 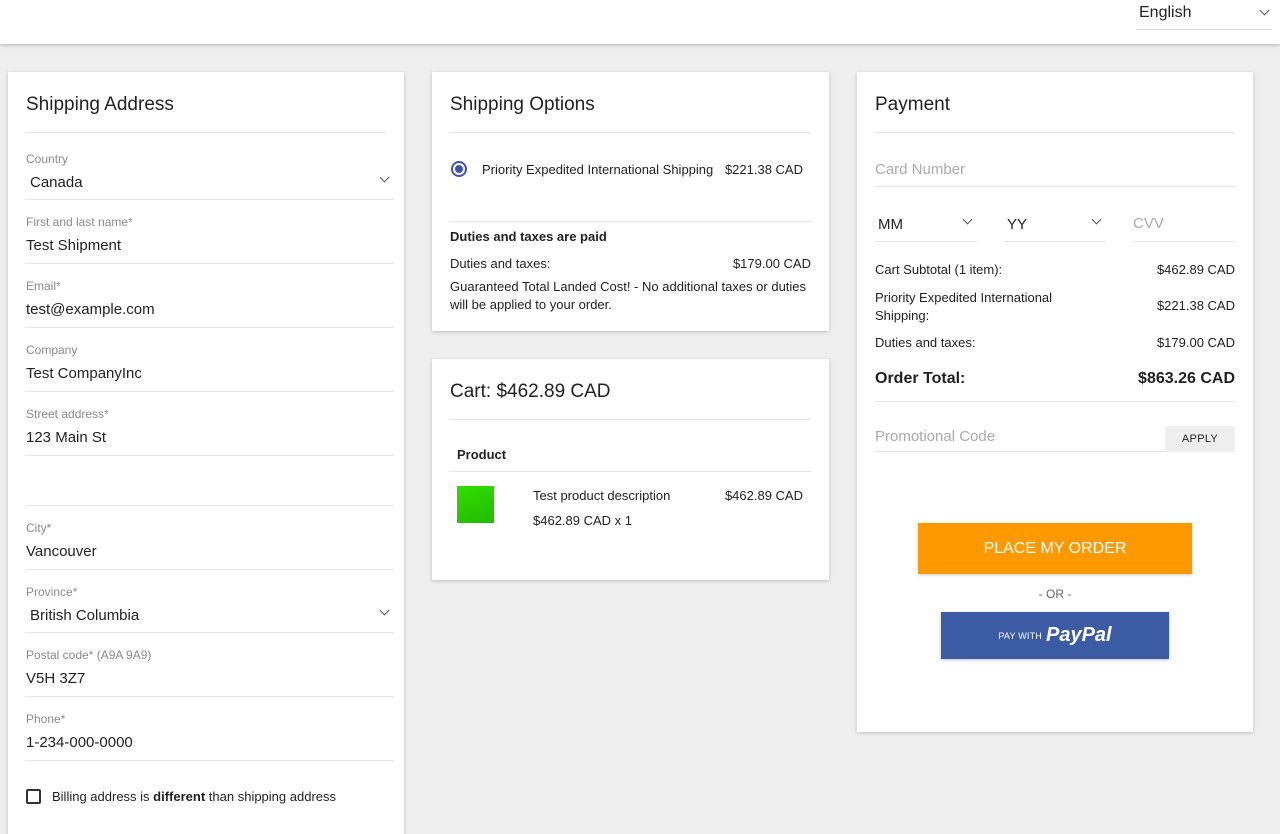 I want to click on payment-title: Payment, so click(x=912, y=104).